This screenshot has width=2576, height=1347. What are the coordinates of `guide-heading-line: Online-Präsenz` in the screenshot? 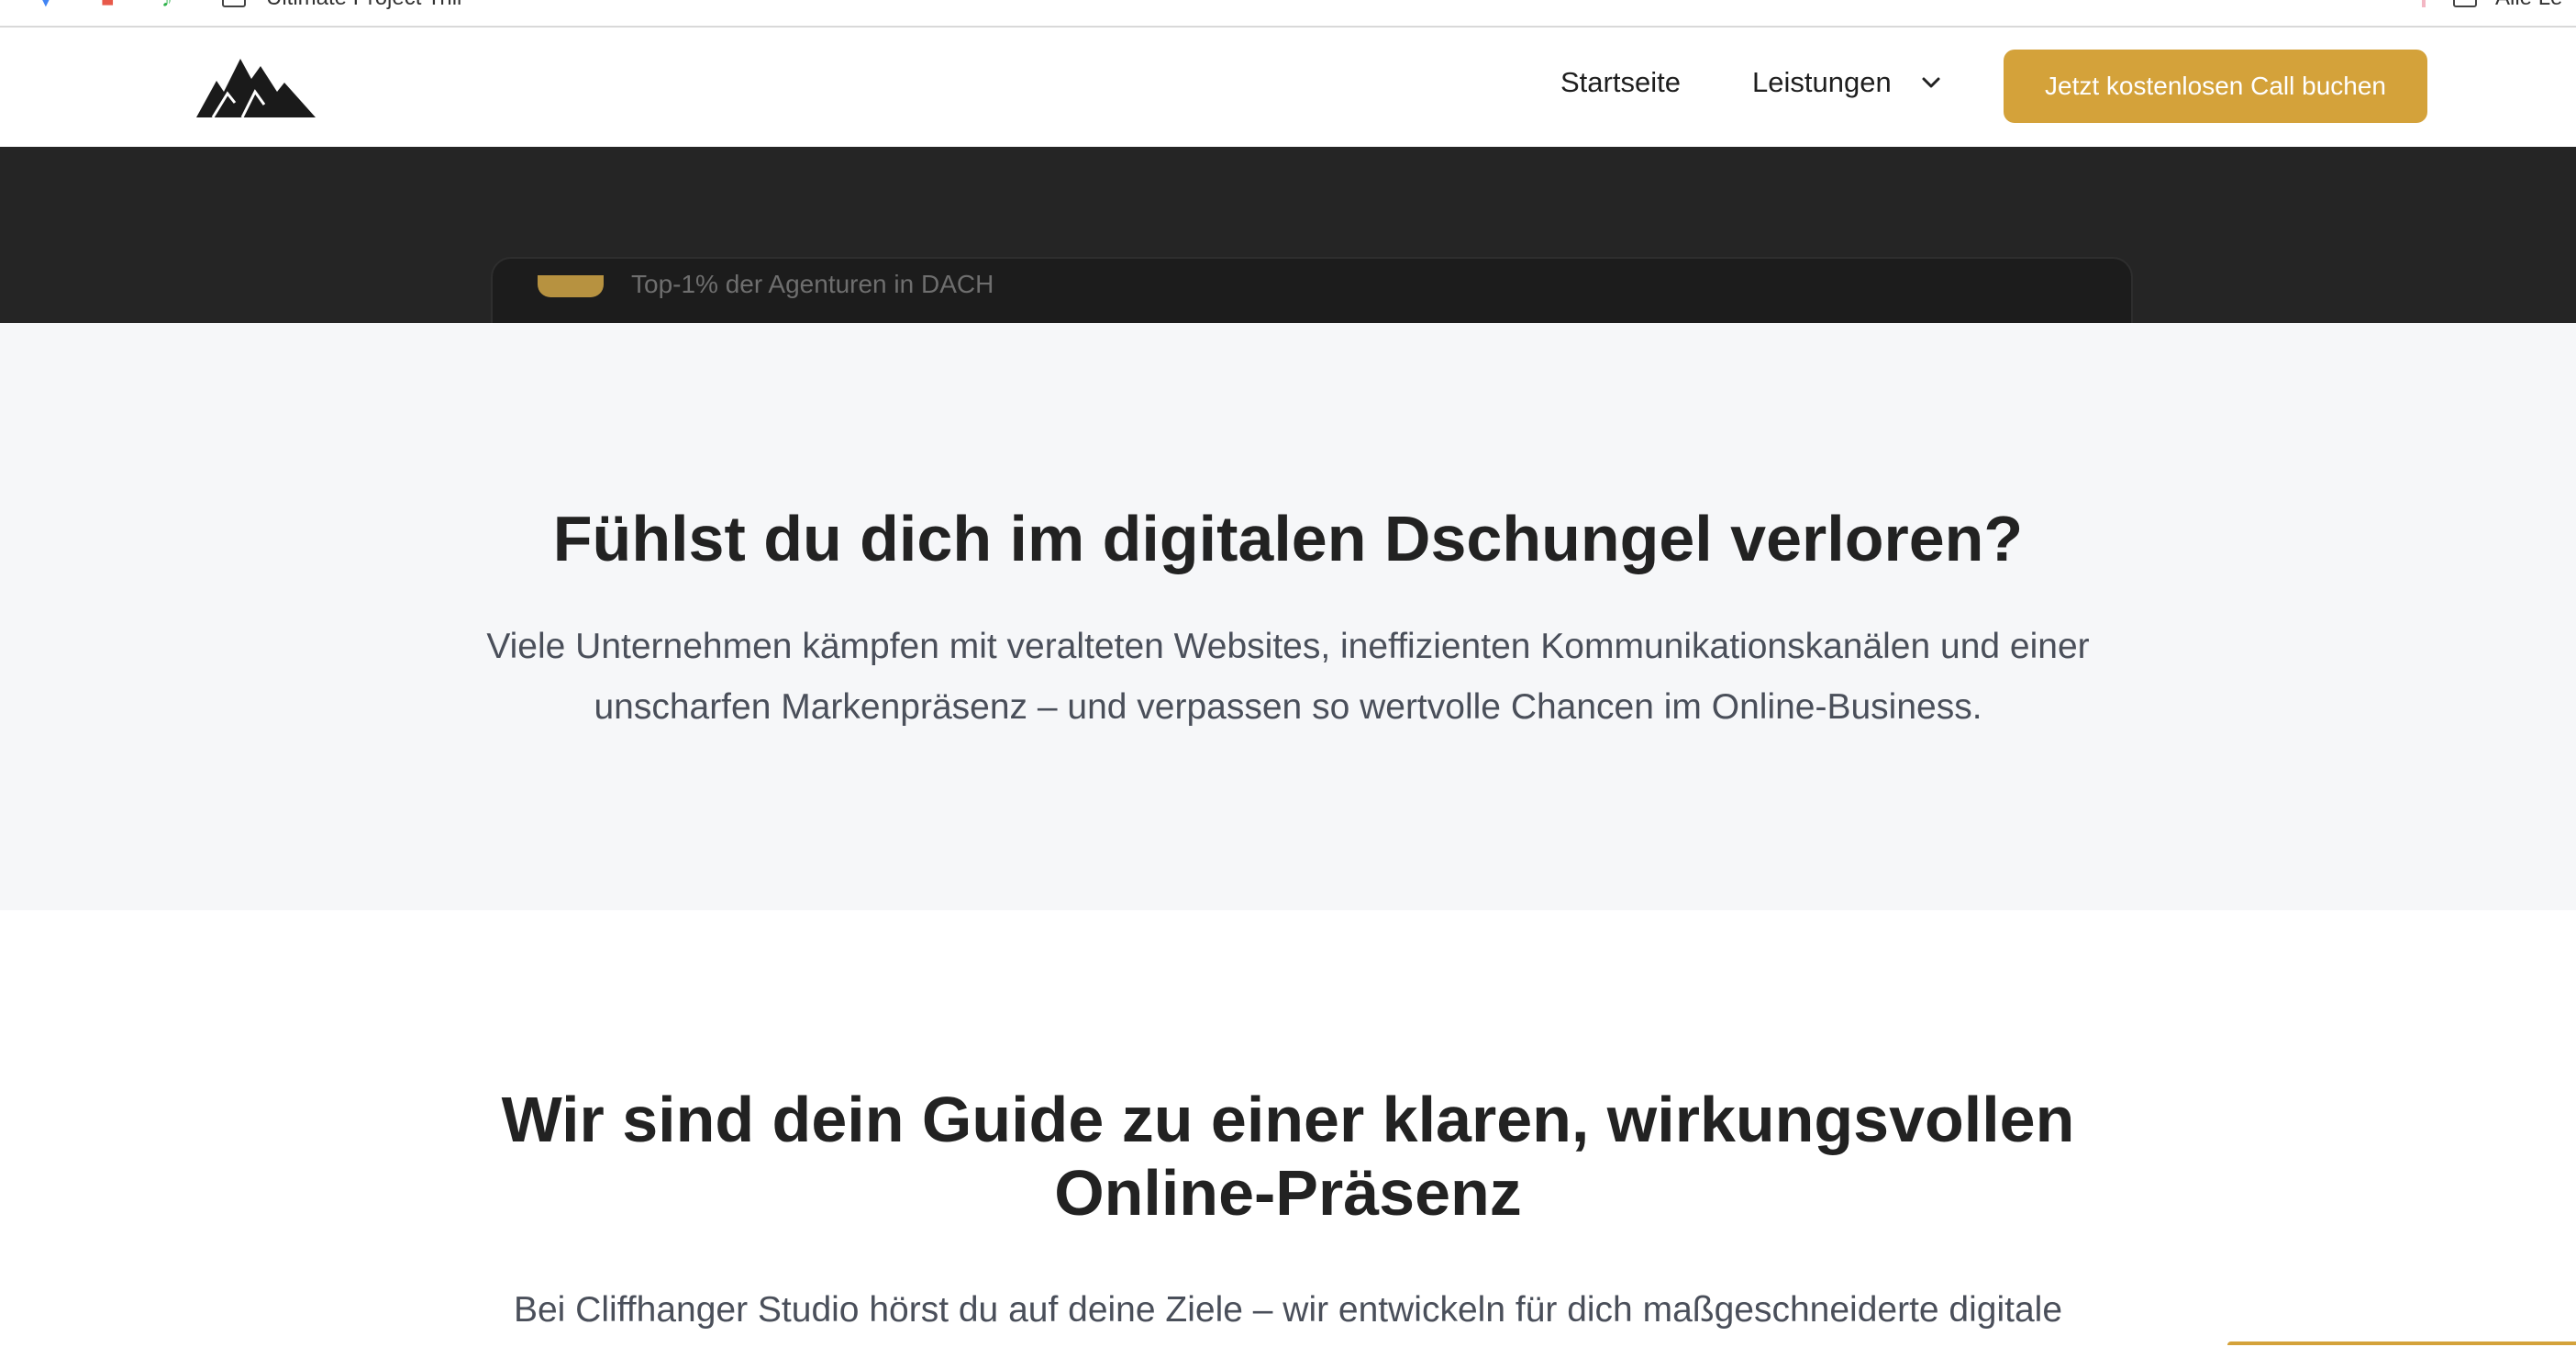 It's located at (1288, 1193).